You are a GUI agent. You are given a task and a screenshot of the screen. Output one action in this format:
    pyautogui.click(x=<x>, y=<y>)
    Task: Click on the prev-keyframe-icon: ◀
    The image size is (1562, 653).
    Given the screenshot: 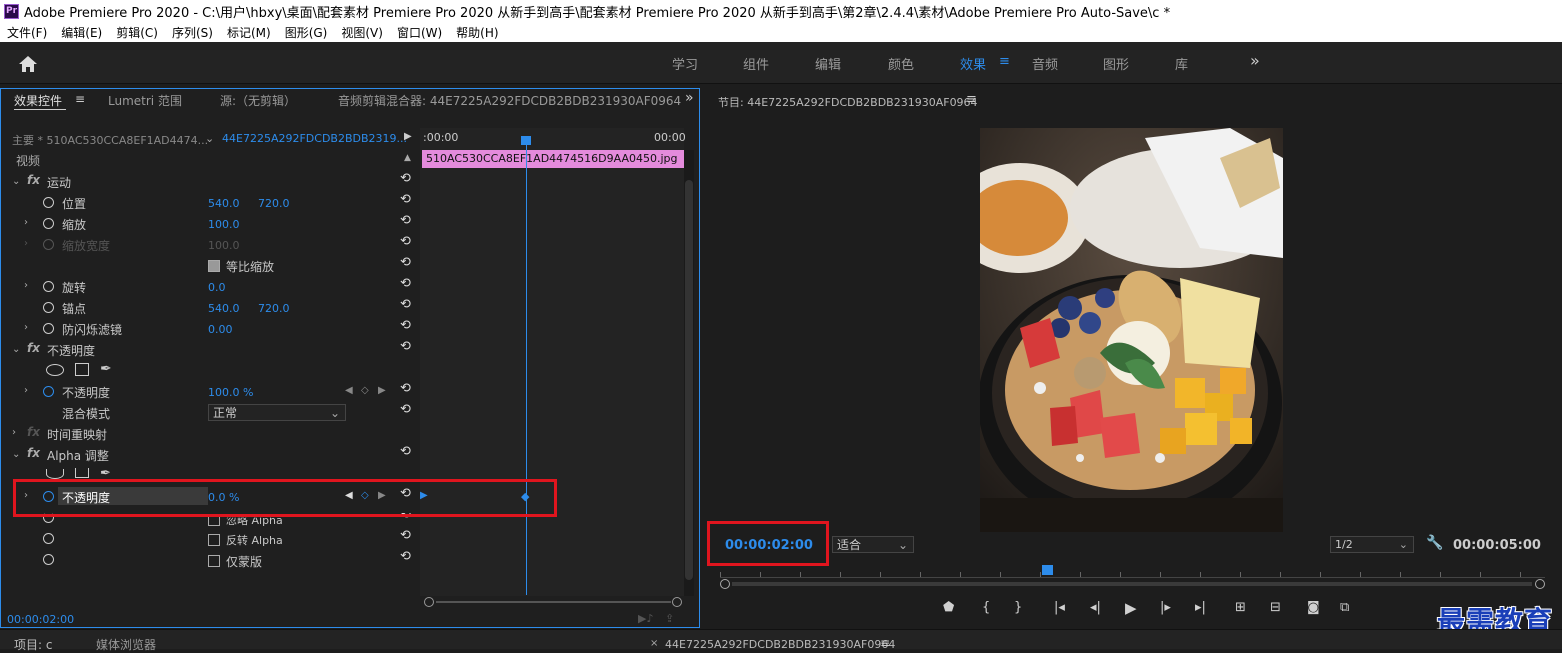 What is the action you would take?
    pyautogui.click(x=349, y=390)
    